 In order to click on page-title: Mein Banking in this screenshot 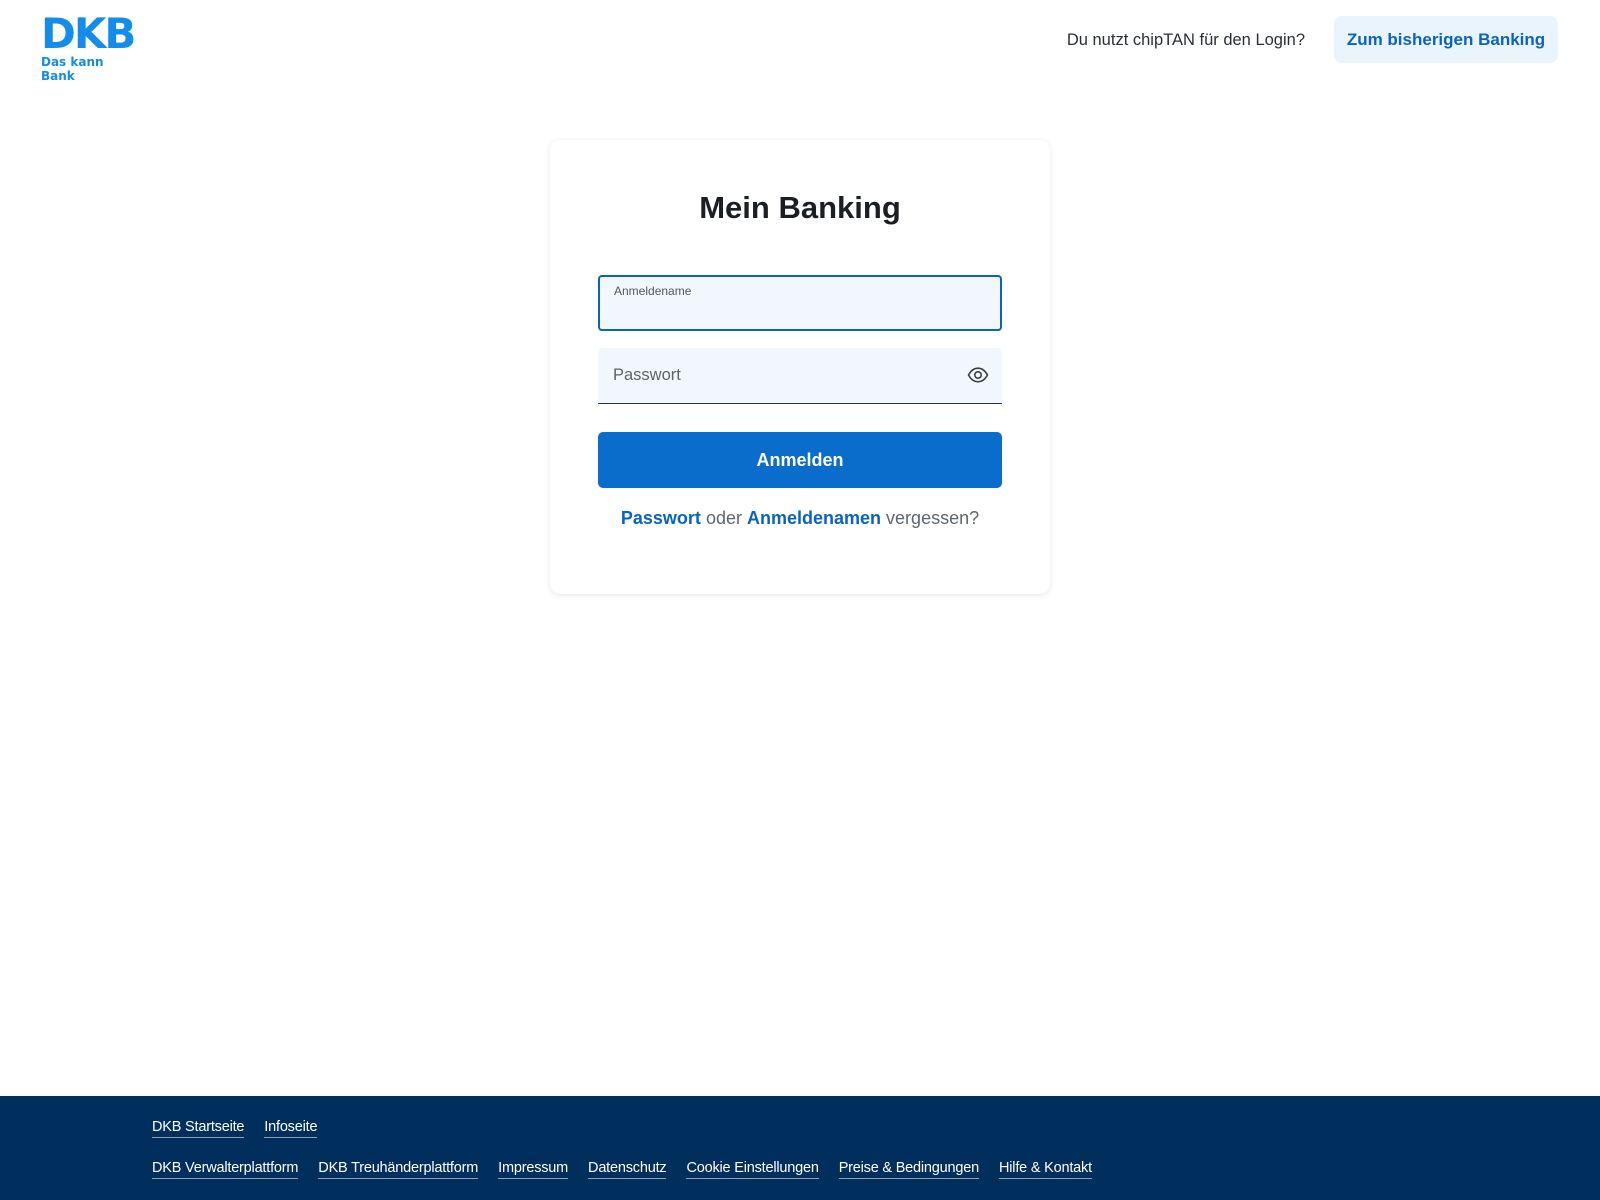, I will do `click(800, 207)`.